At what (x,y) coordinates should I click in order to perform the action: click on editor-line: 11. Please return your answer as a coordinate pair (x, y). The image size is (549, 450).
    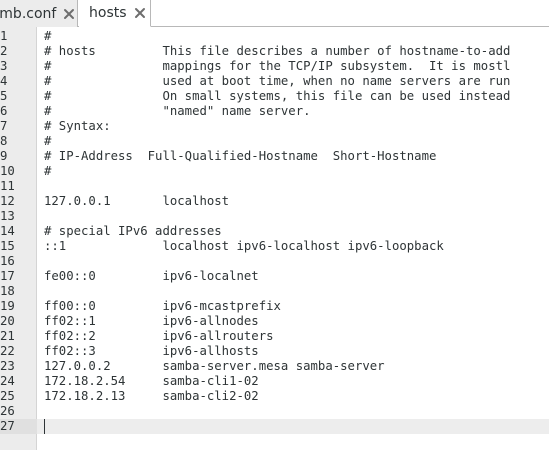
    Looking at the image, I should click on (274, 186).